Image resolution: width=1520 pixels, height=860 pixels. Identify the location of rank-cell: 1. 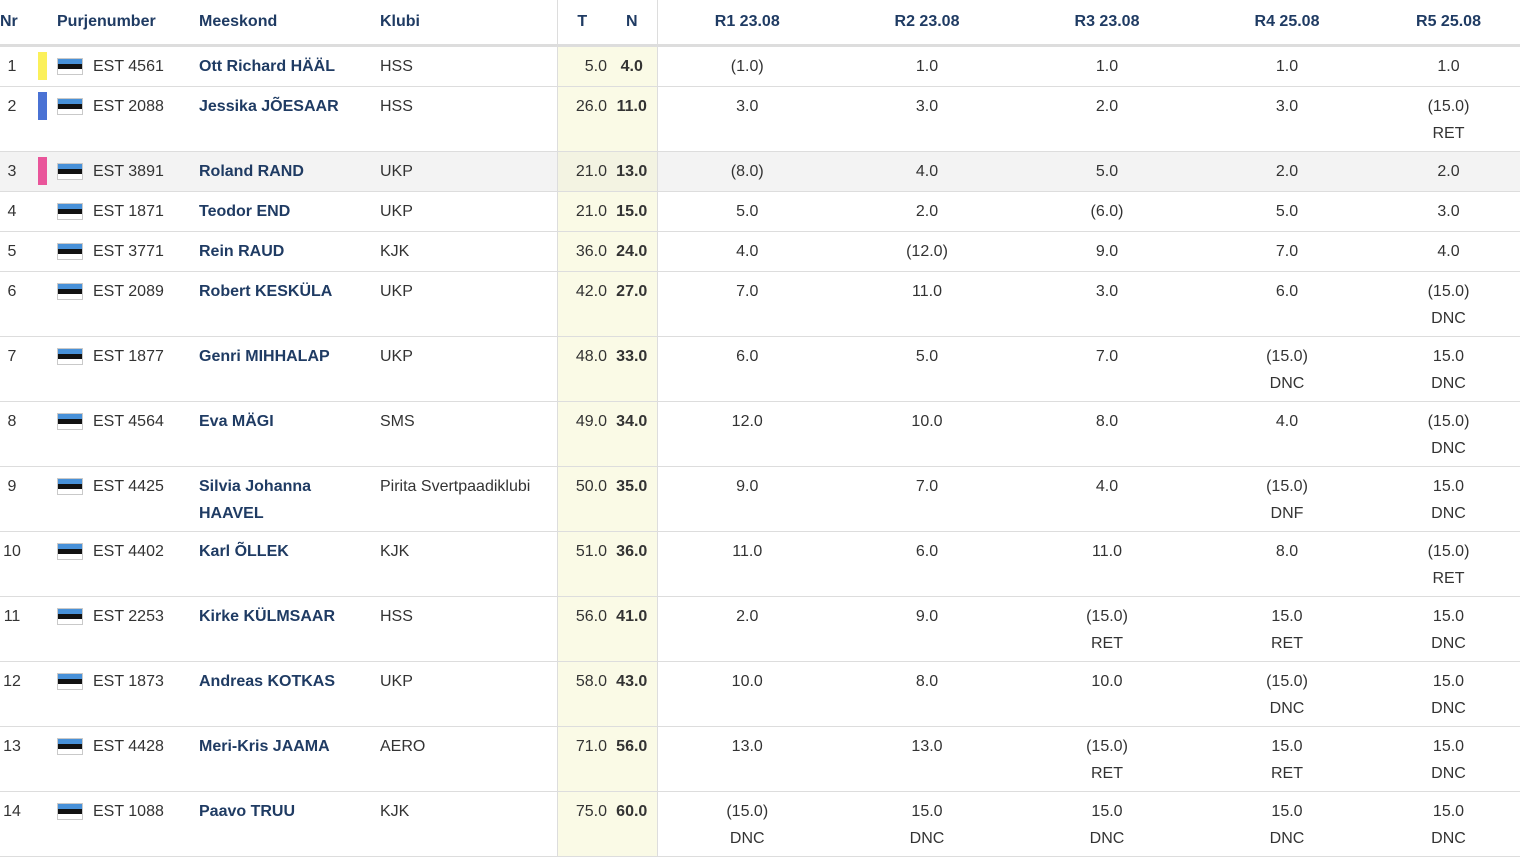
(19, 66).